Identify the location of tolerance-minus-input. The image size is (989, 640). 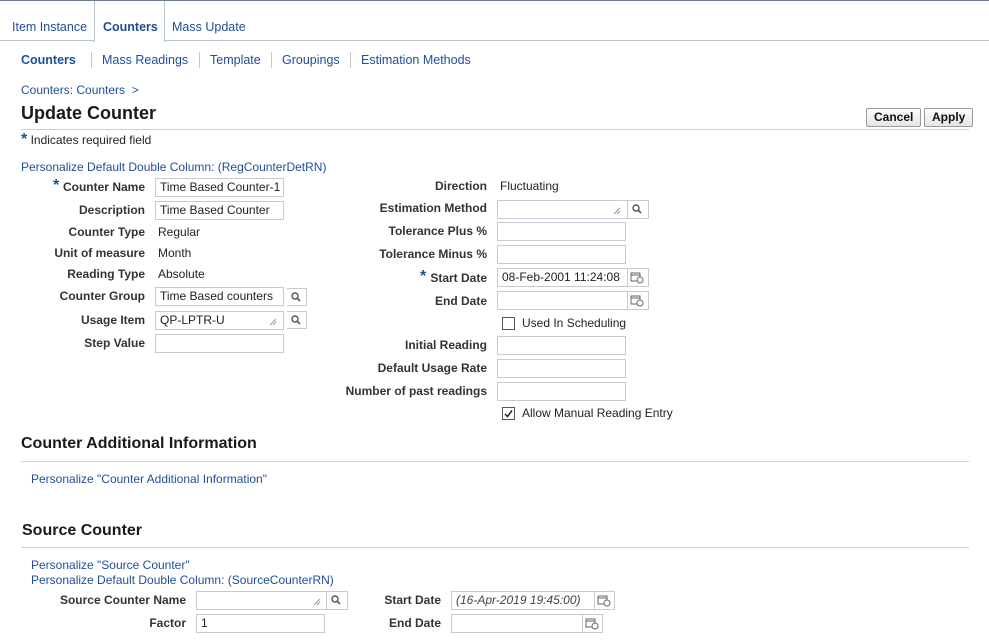
(561, 254).